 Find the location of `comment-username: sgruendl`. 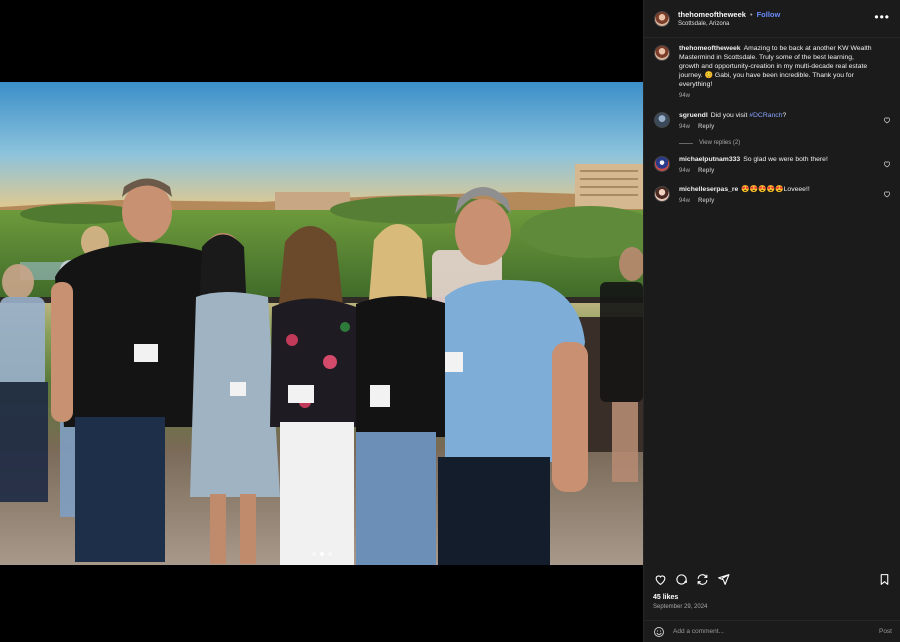

comment-username: sgruendl is located at coordinates (693, 115).